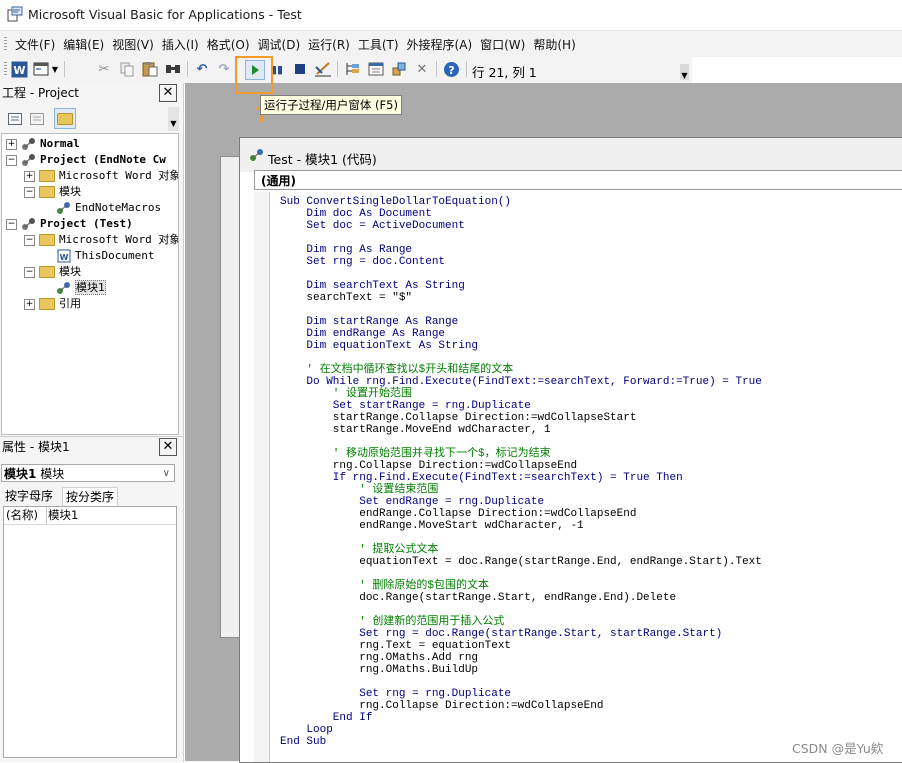  Describe the element at coordinates (38, 44) in the screenshot. I see `menu-item: 文件(F)` at that location.